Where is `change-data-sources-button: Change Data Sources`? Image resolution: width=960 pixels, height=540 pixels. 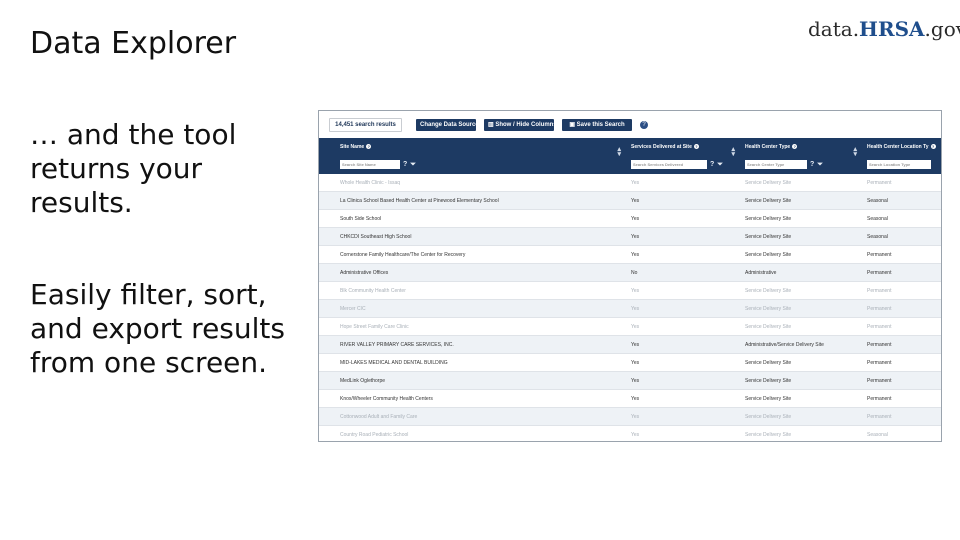 change-data-sources-button: Change Data Sources is located at coordinates (449, 124).